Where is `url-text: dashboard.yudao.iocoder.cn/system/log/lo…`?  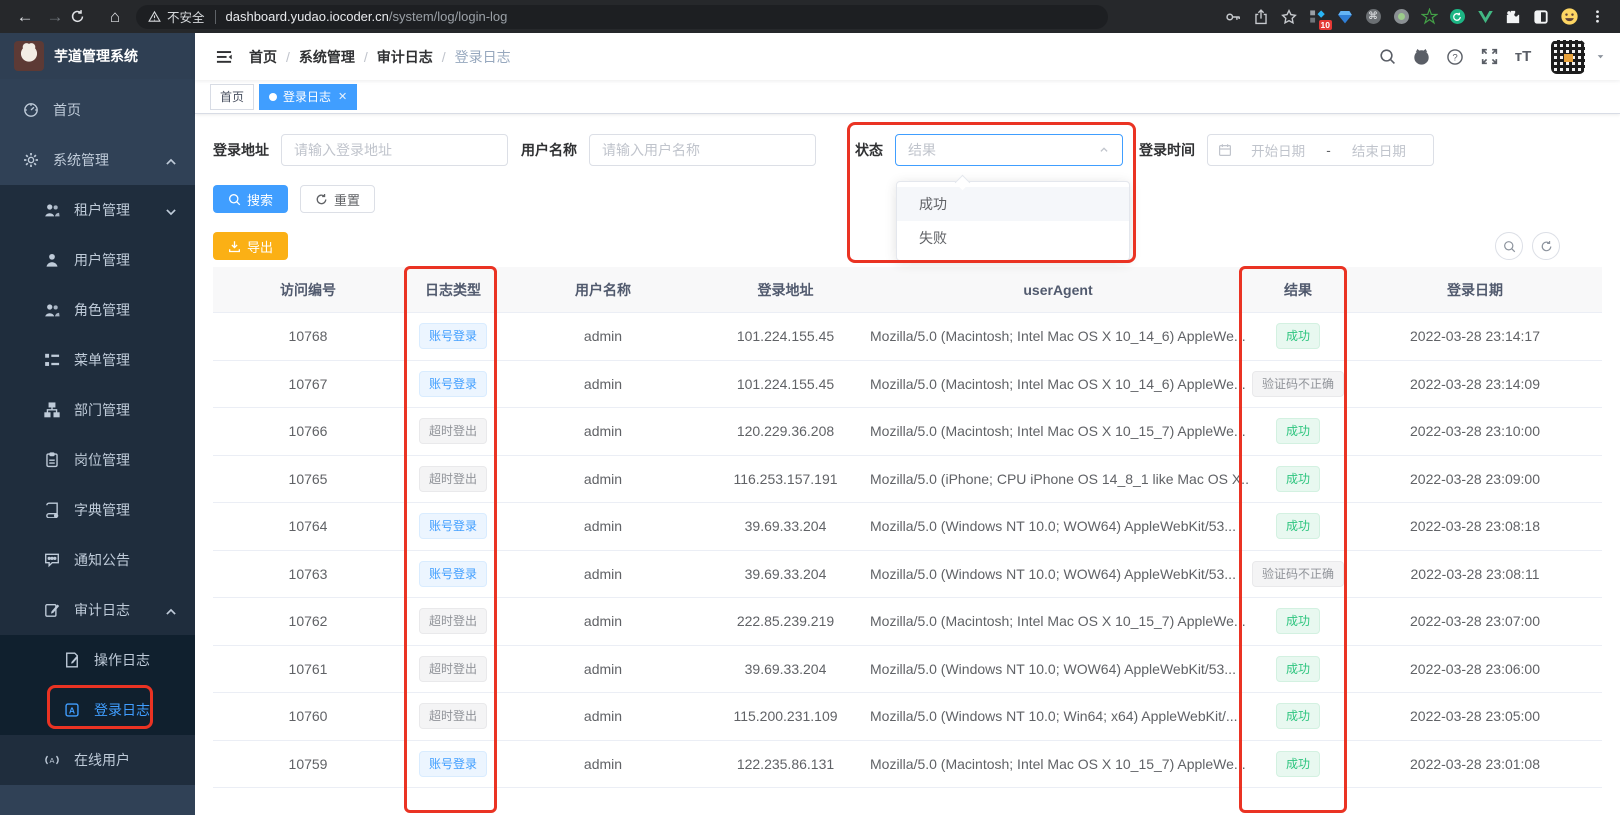
url-text: dashboard.yudao.iocoder.cn/system/log/lo… is located at coordinates (367, 16).